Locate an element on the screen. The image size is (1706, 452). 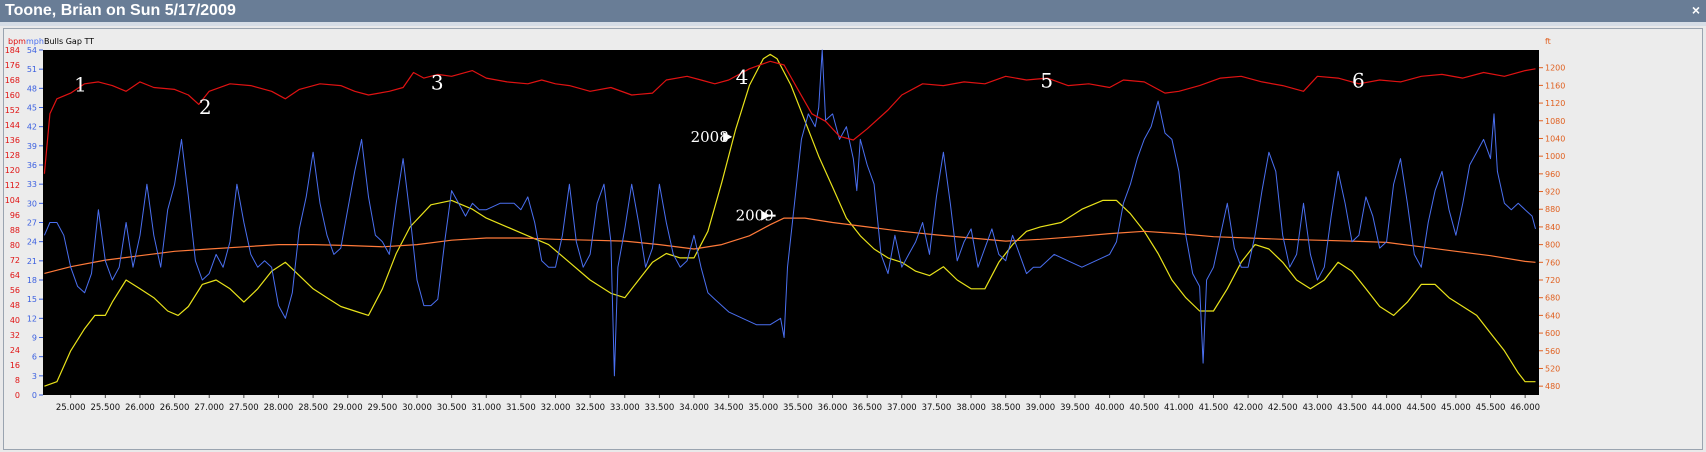
x-tick-label: 37.500 is located at coordinates (937, 408).